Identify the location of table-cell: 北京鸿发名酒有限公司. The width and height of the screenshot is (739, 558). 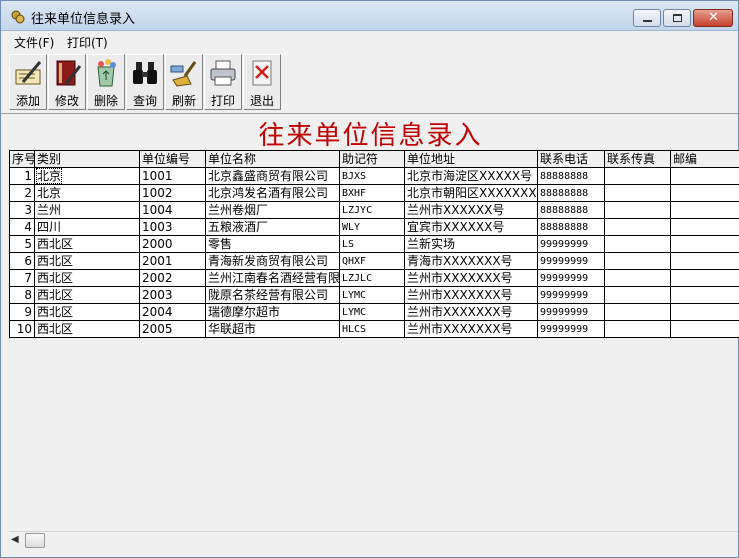
(272, 193).